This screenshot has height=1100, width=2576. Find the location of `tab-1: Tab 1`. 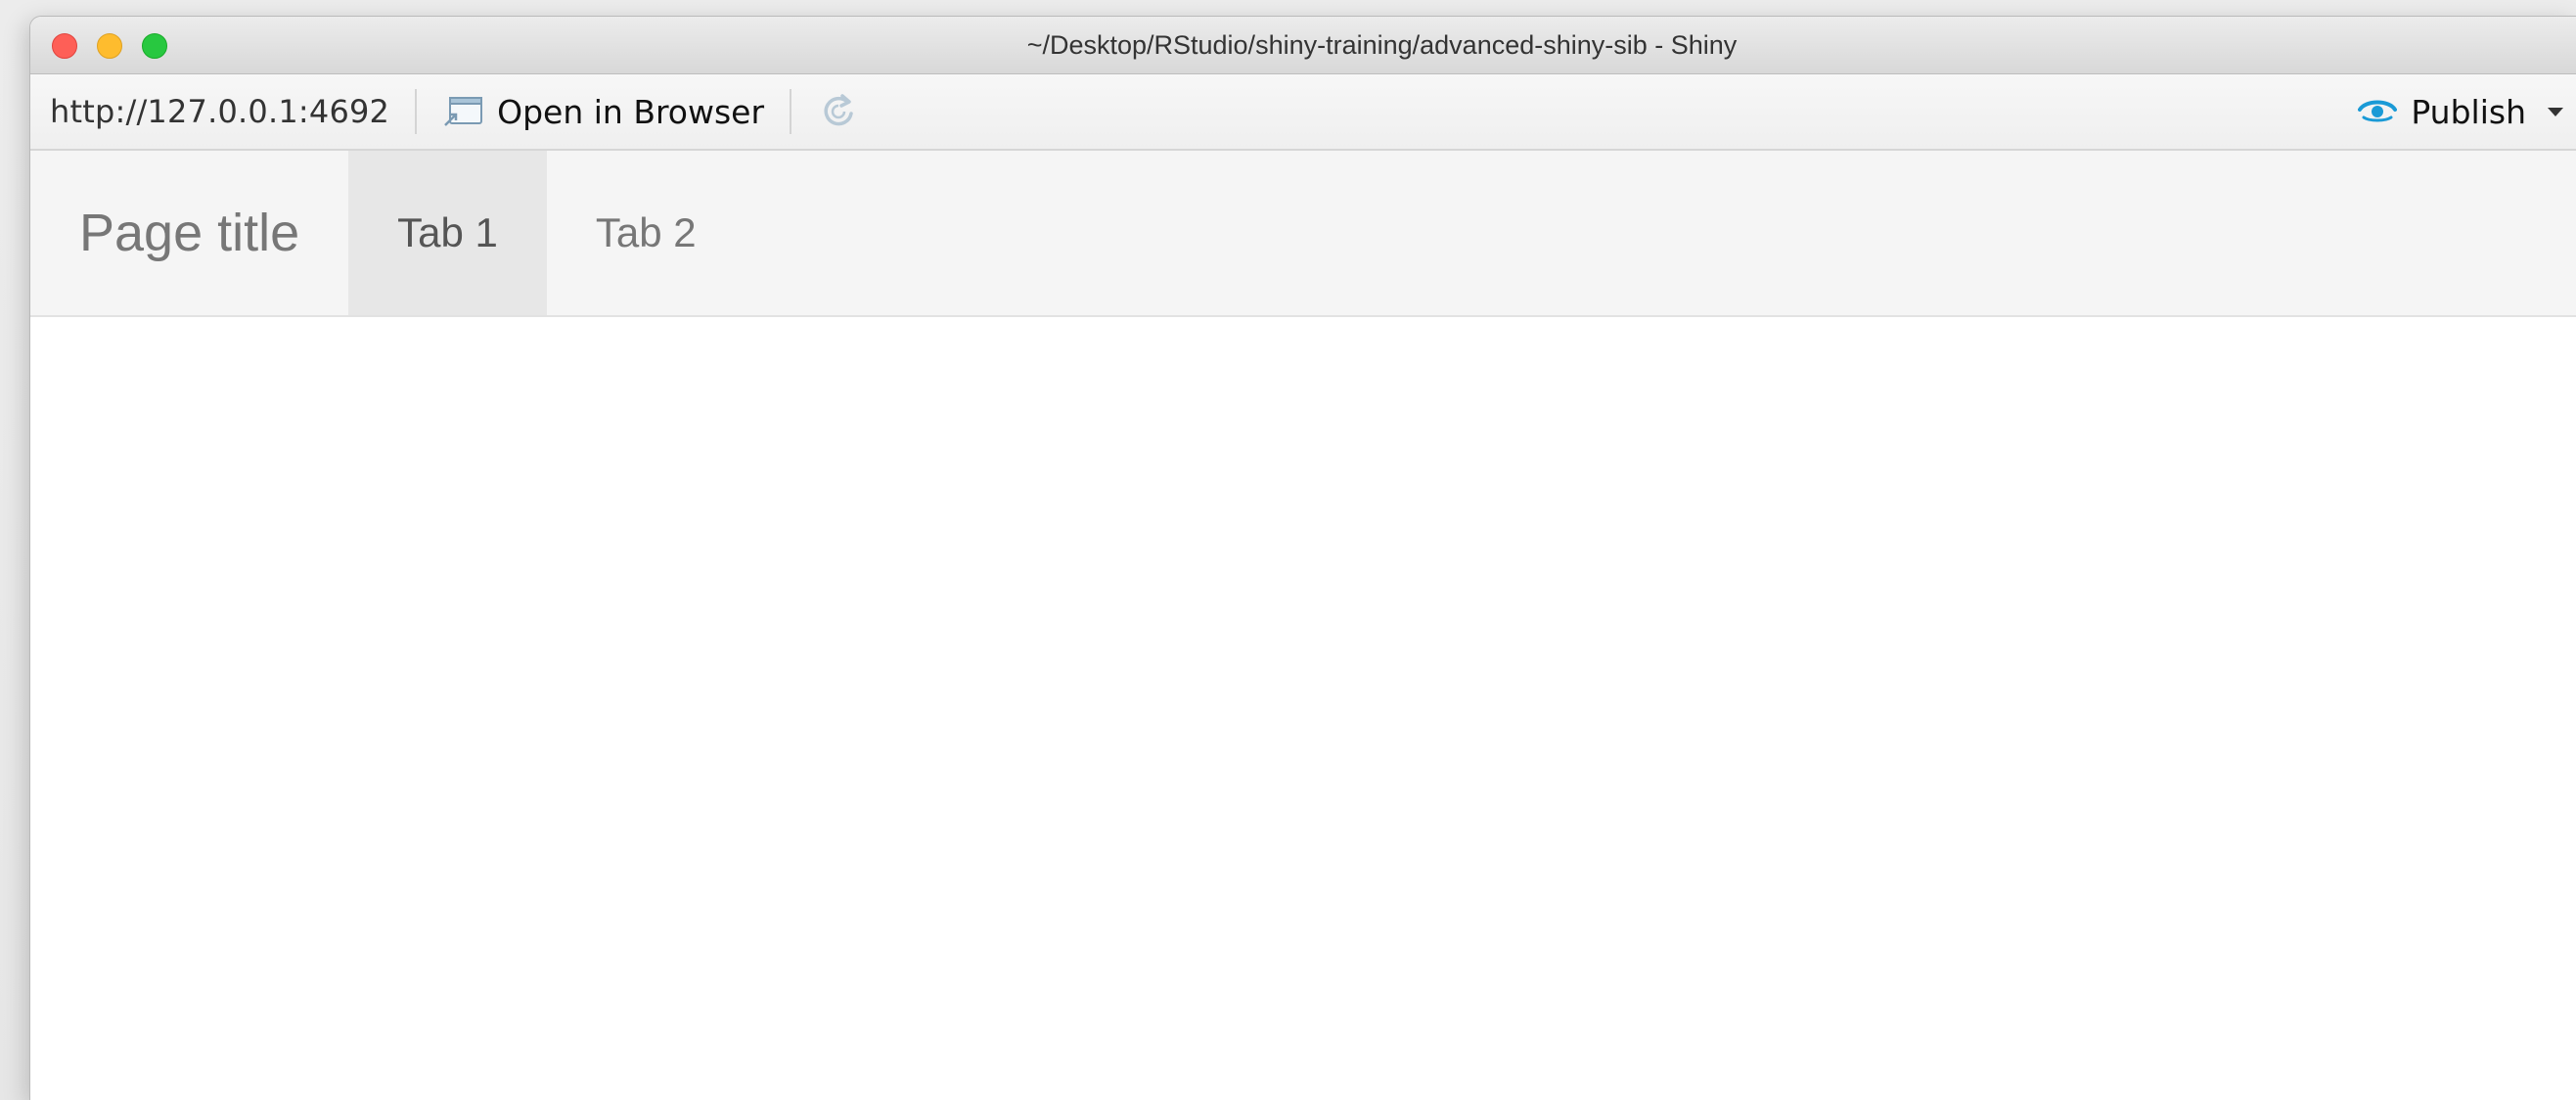

tab-1: Tab 1 is located at coordinates (447, 233).